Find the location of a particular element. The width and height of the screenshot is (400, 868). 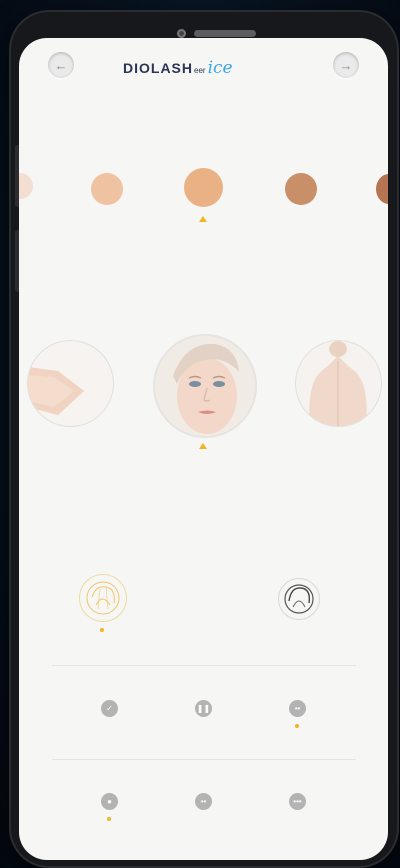

mode-a-icon: ● is located at coordinates (109, 801).